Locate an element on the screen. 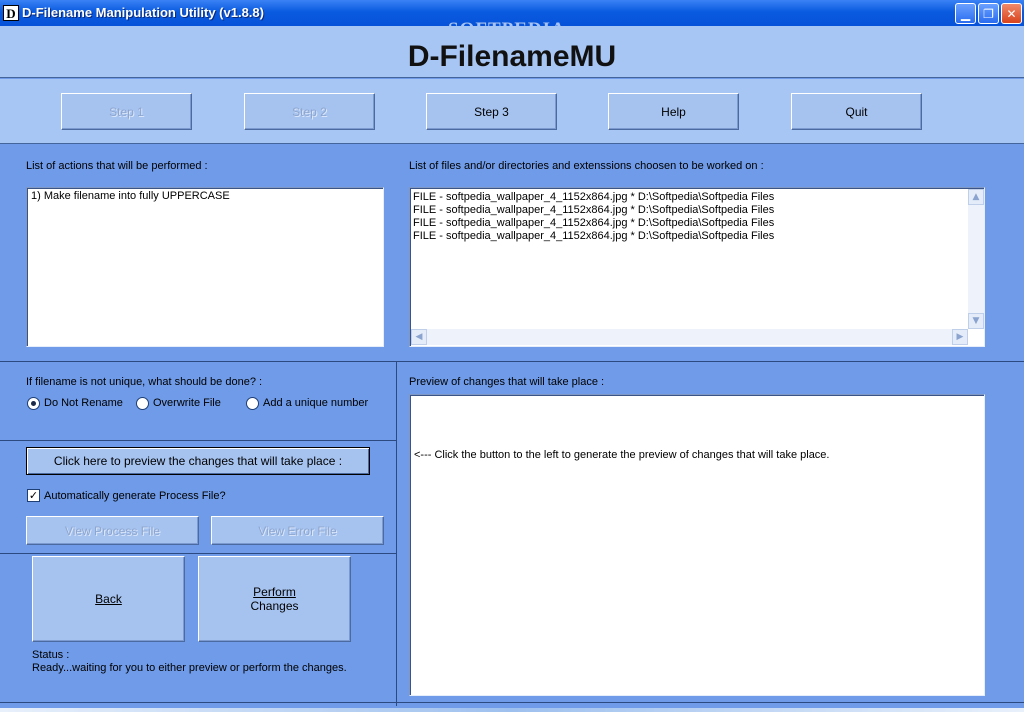 This screenshot has width=1024, height=712. horizontal-scrollbar: ◀ ▶ is located at coordinates (689, 337).